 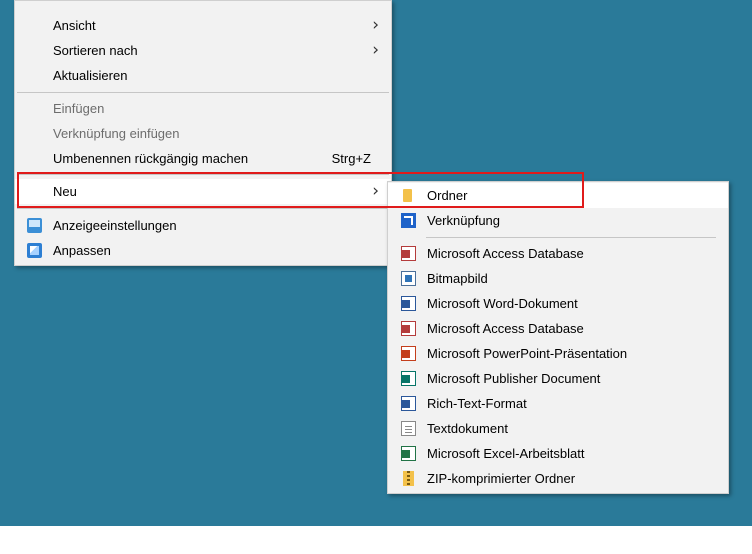 I want to click on menu-item-label: Verknüpfung, so click(x=464, y=220).